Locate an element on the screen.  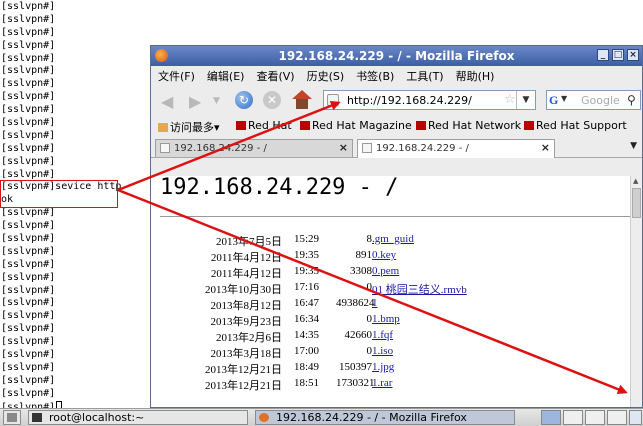
file-link: 1.bmp is located at coordinates (386, 319).